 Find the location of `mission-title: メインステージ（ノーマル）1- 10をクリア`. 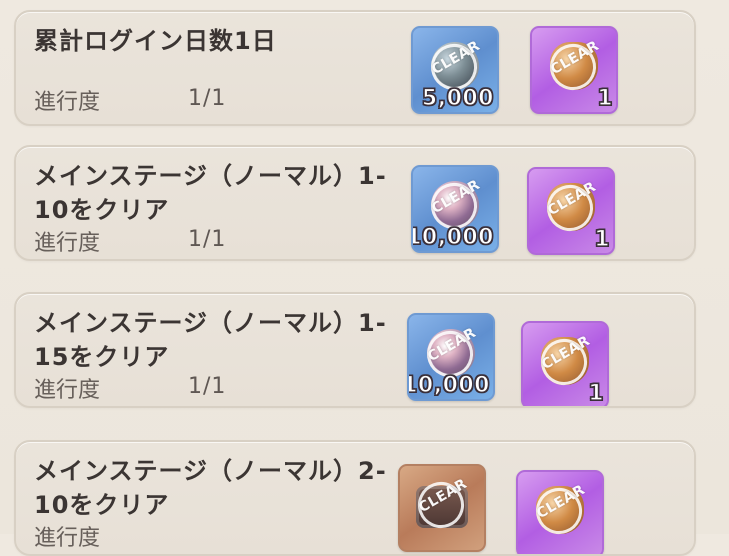

mission-title: メインステージ（ノーマル）1- 10をクリア is located at coordinates (210, 193).